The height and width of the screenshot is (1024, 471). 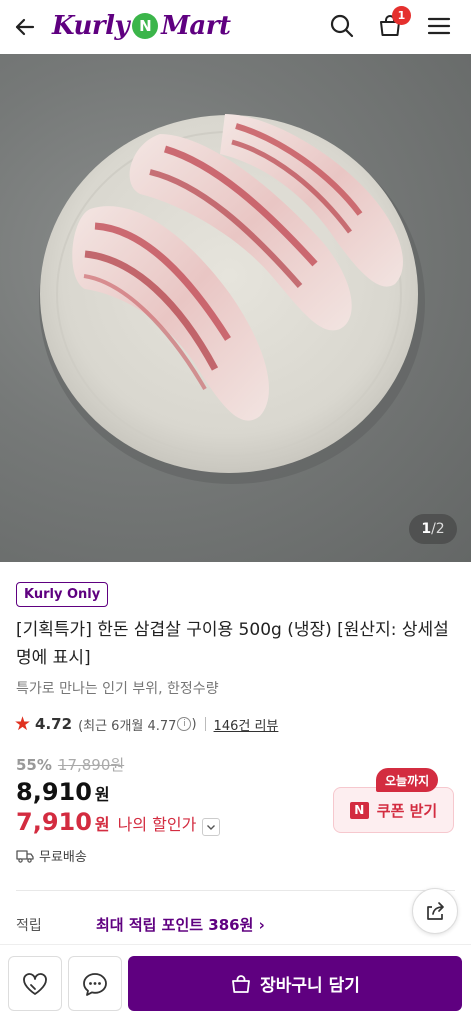 What do you see at coordinates (157, 824) in the screenshot?
I see `my-price-label: 나의 할인가` at bounding box center [157, 824].